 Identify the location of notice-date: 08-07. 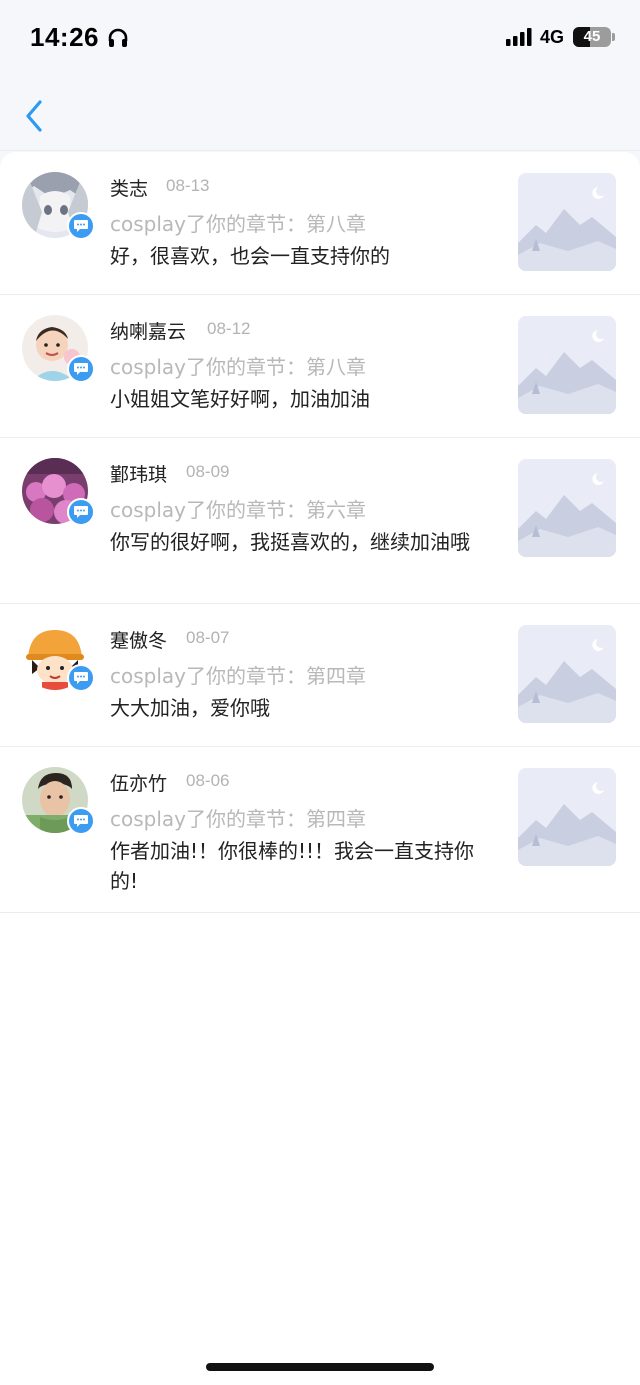
(208, 637).